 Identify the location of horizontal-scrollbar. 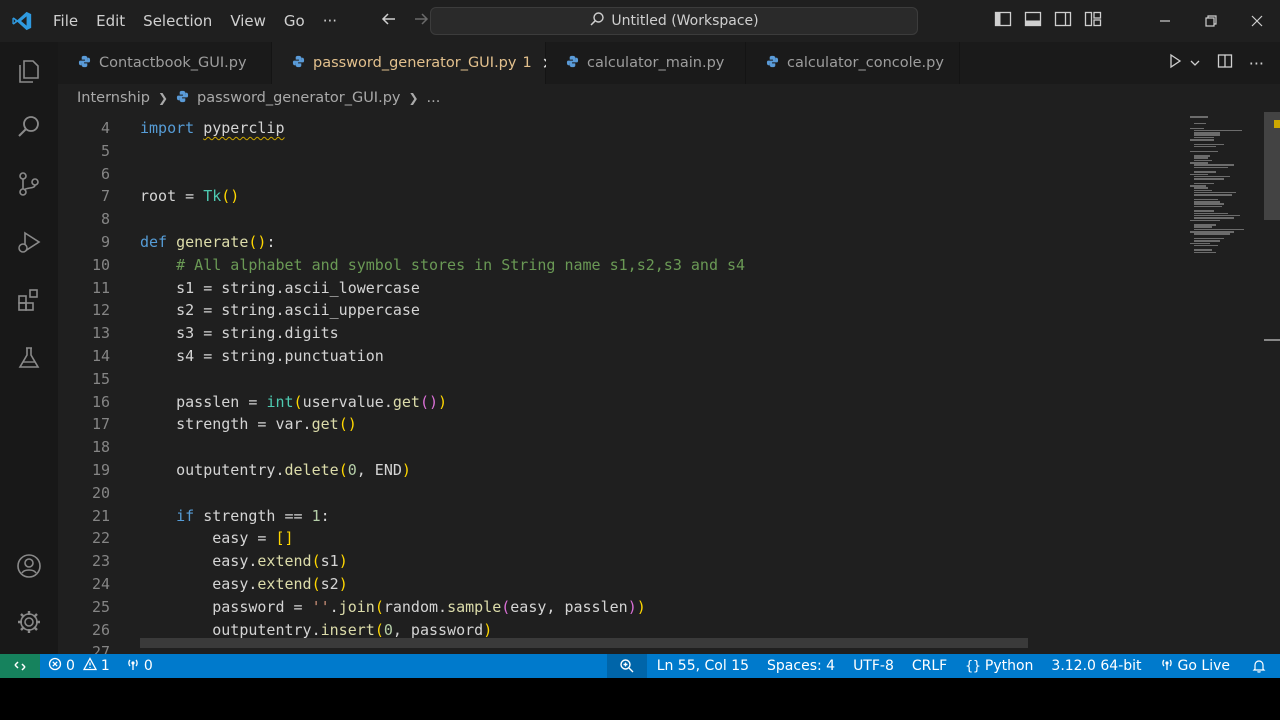
(584, 643).